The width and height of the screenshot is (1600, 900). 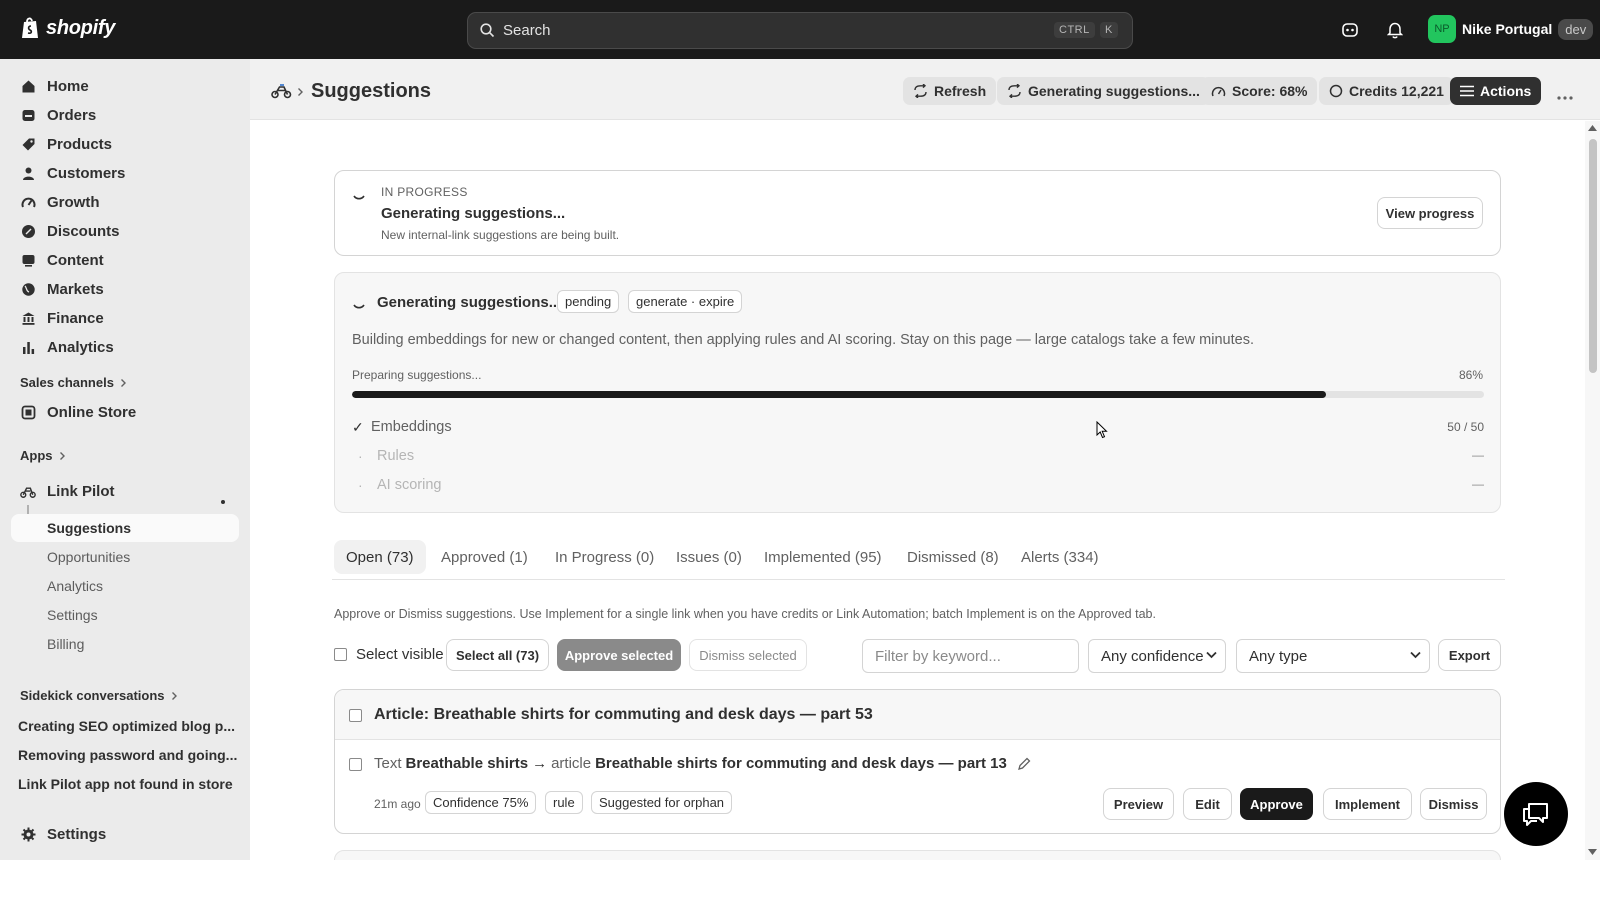 I want to click on anchor-text: Breathable shirts, so click(x=467, y=763).